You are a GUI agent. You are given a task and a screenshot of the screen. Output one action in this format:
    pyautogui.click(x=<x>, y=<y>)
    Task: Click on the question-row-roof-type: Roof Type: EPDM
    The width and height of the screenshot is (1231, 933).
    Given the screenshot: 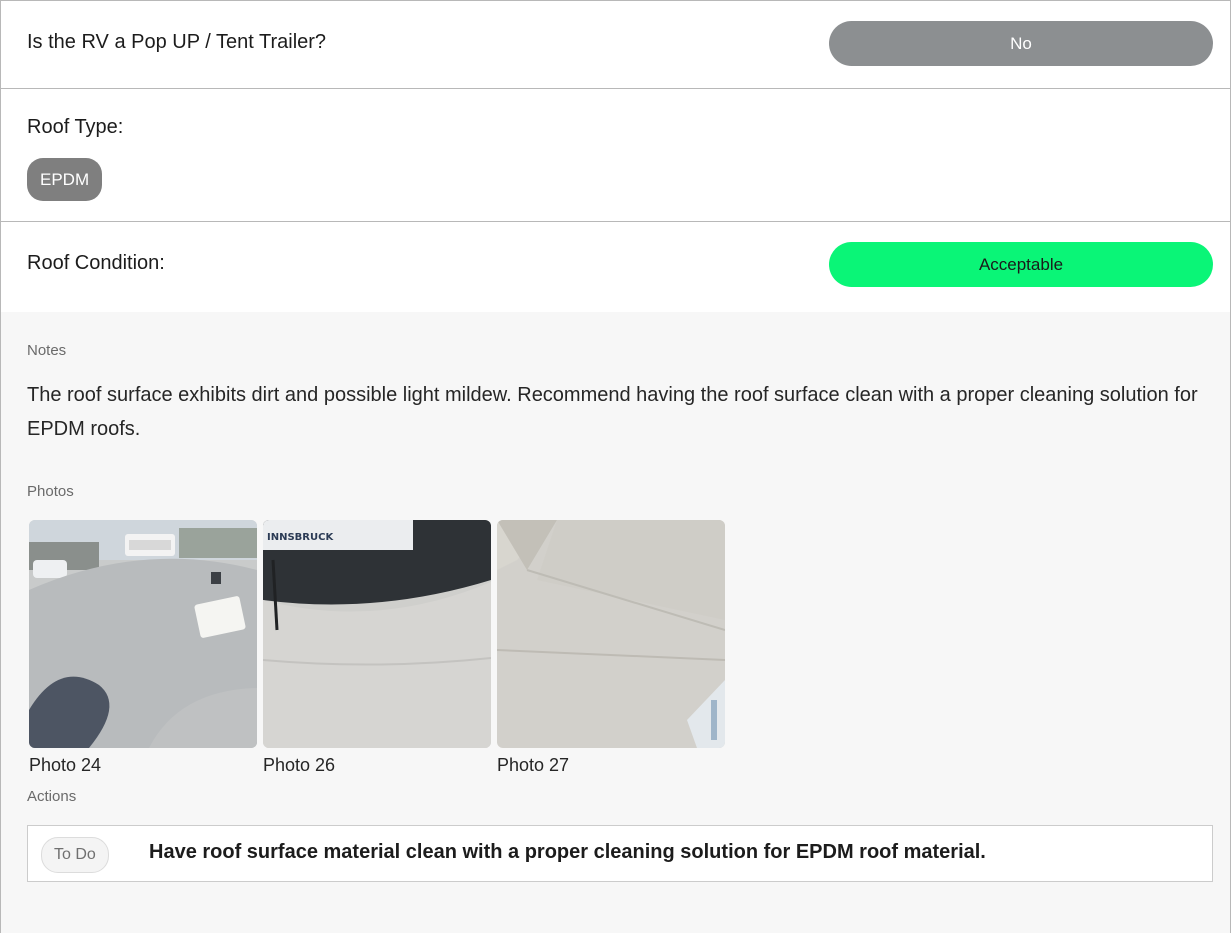 What is the action you would take?
    pyautogui.click(x=615, y=155)
    